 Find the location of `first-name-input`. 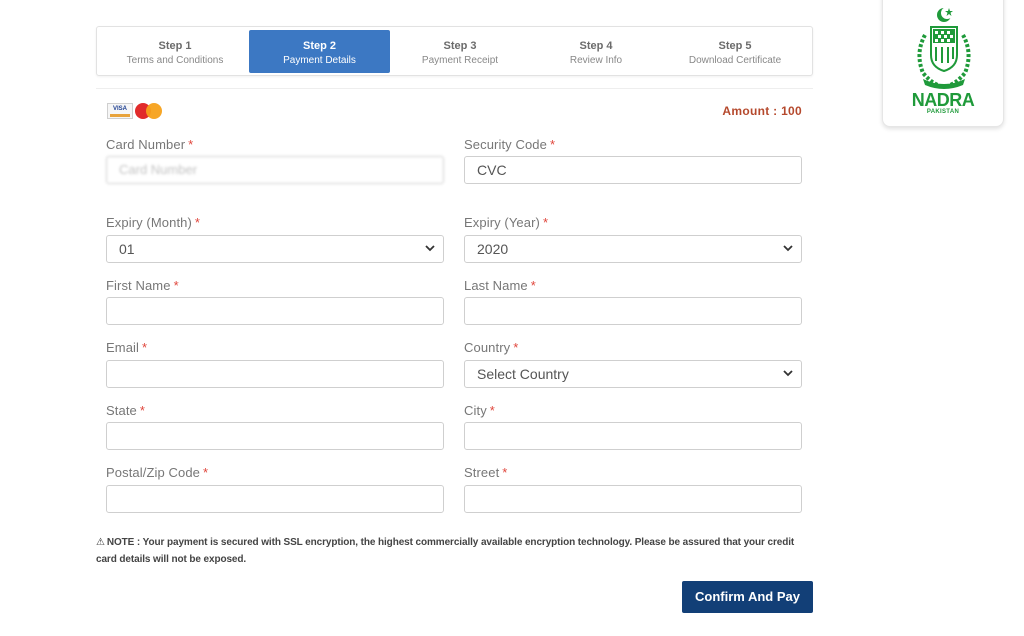

first-name-input is located at coordinates (275, 311).